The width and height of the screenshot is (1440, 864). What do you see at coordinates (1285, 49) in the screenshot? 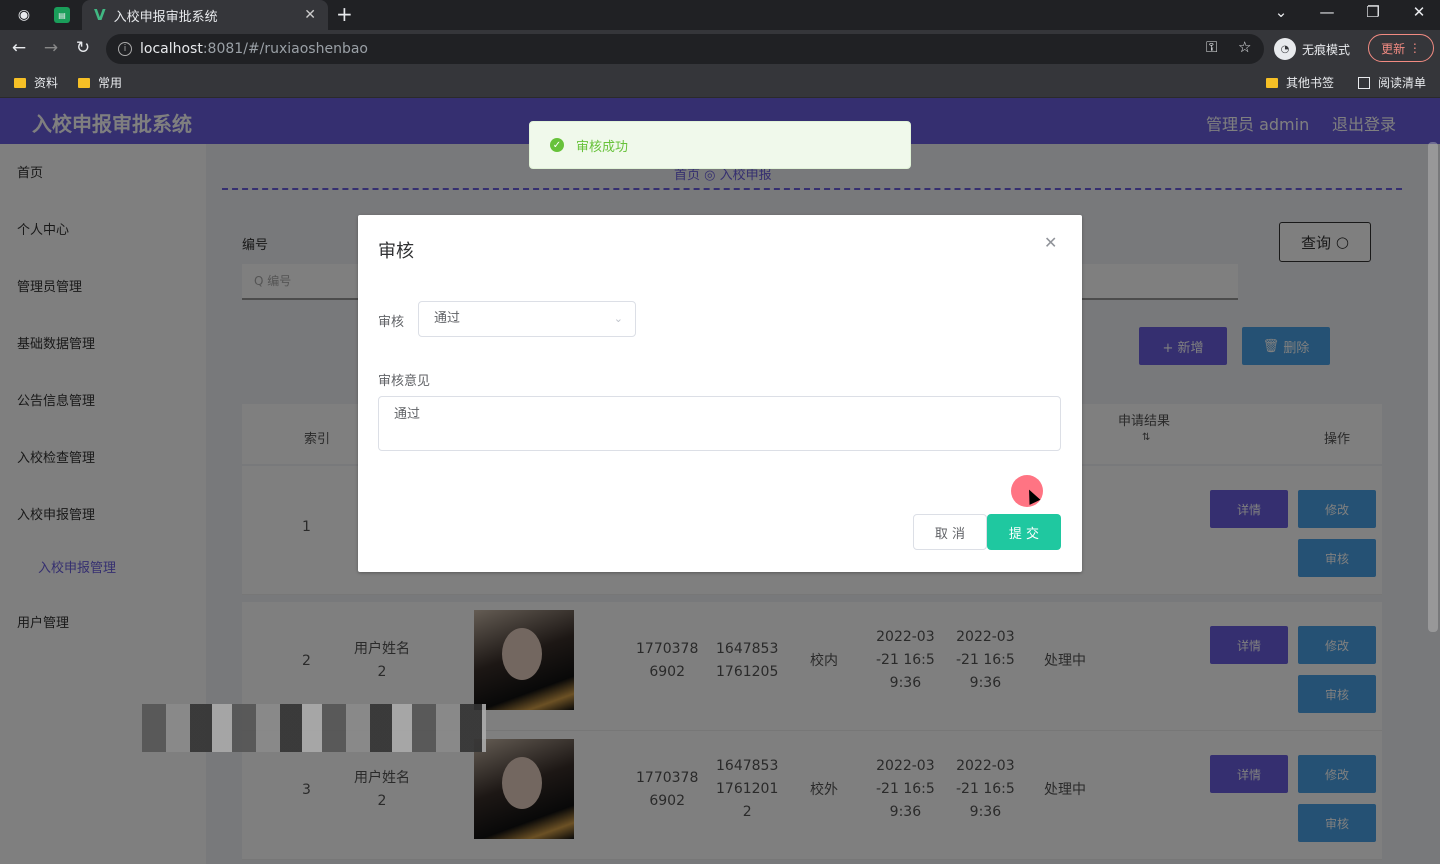
I see `incognito-icon: ◔` at bounding box center [1285, 49].